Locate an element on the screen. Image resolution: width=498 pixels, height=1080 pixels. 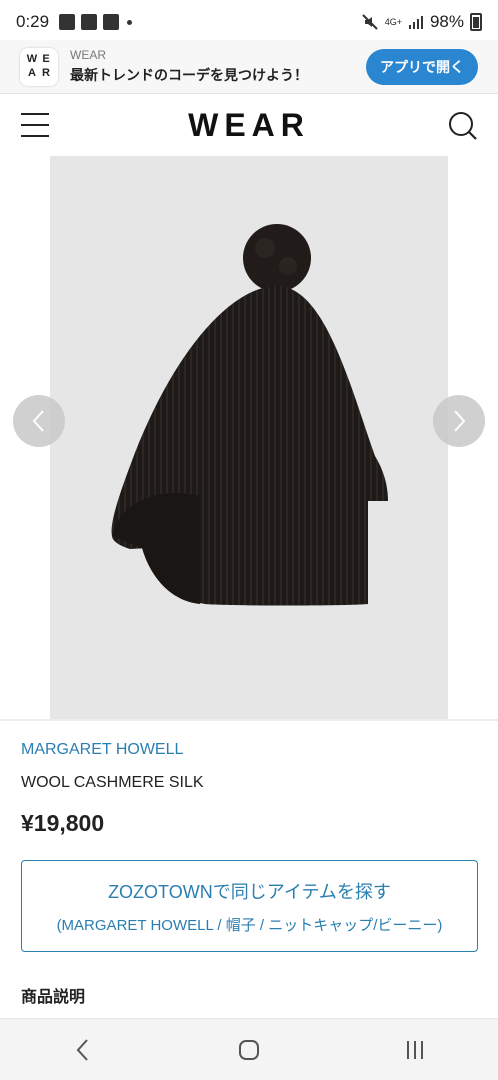
mute-icon is located at coordinates (369, 22).